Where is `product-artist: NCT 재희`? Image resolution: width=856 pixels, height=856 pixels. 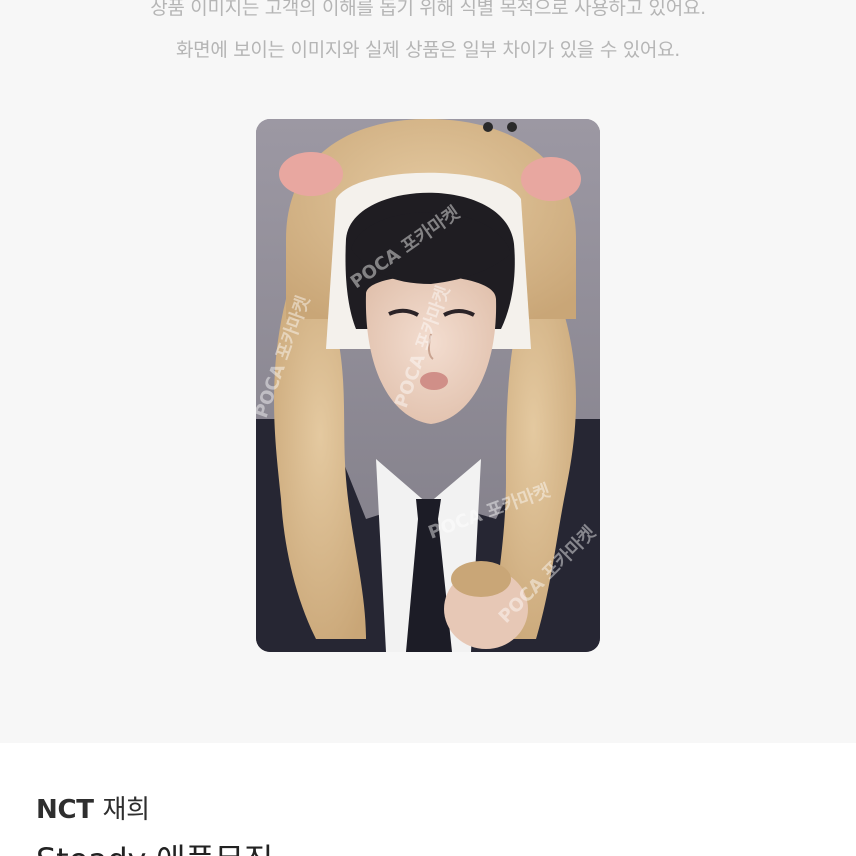 product-artist: NCT 재희 is located at coordinates (93, 807).